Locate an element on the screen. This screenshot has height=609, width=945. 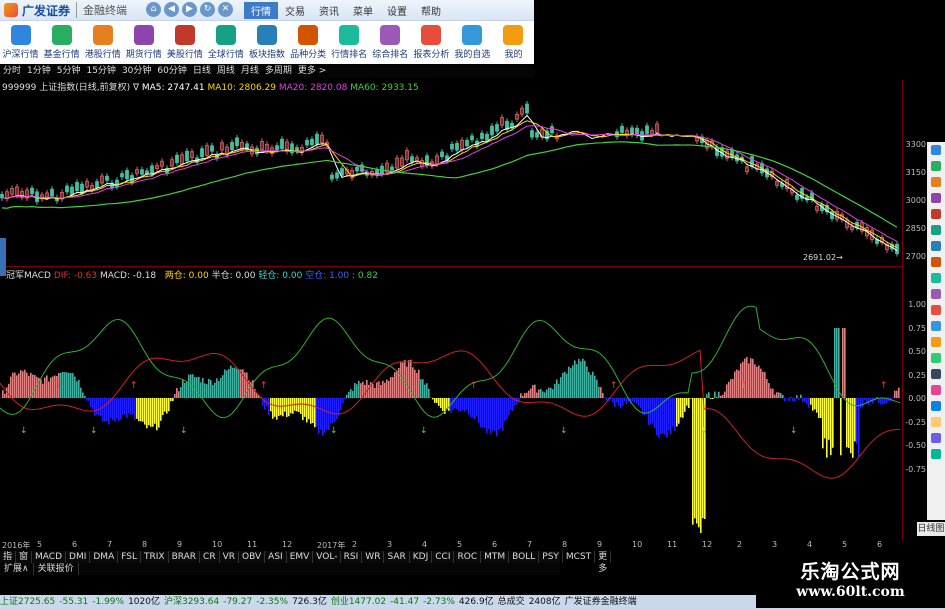
toolbar-button: 期货行情 is located at coordinates (143, 43).